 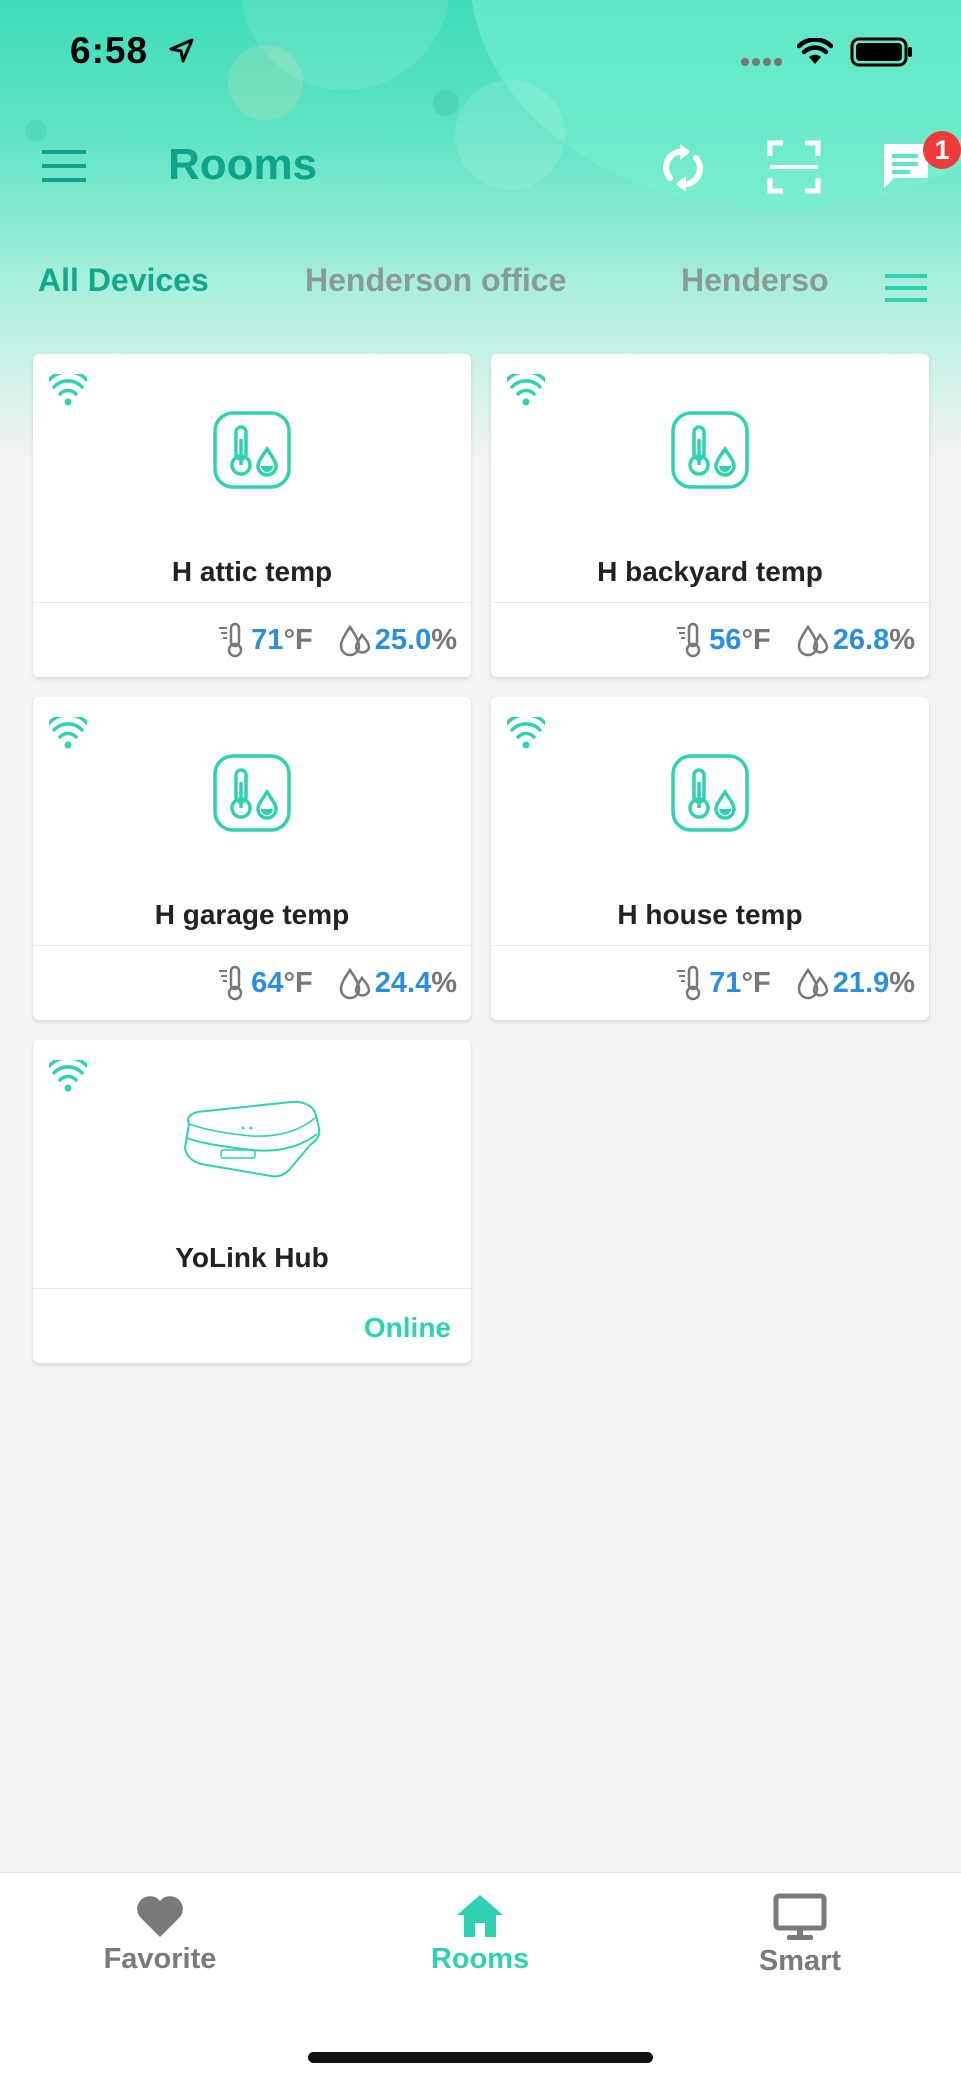 I want to click on tab-all-devices: All Devices, so click(x=123, y=280).